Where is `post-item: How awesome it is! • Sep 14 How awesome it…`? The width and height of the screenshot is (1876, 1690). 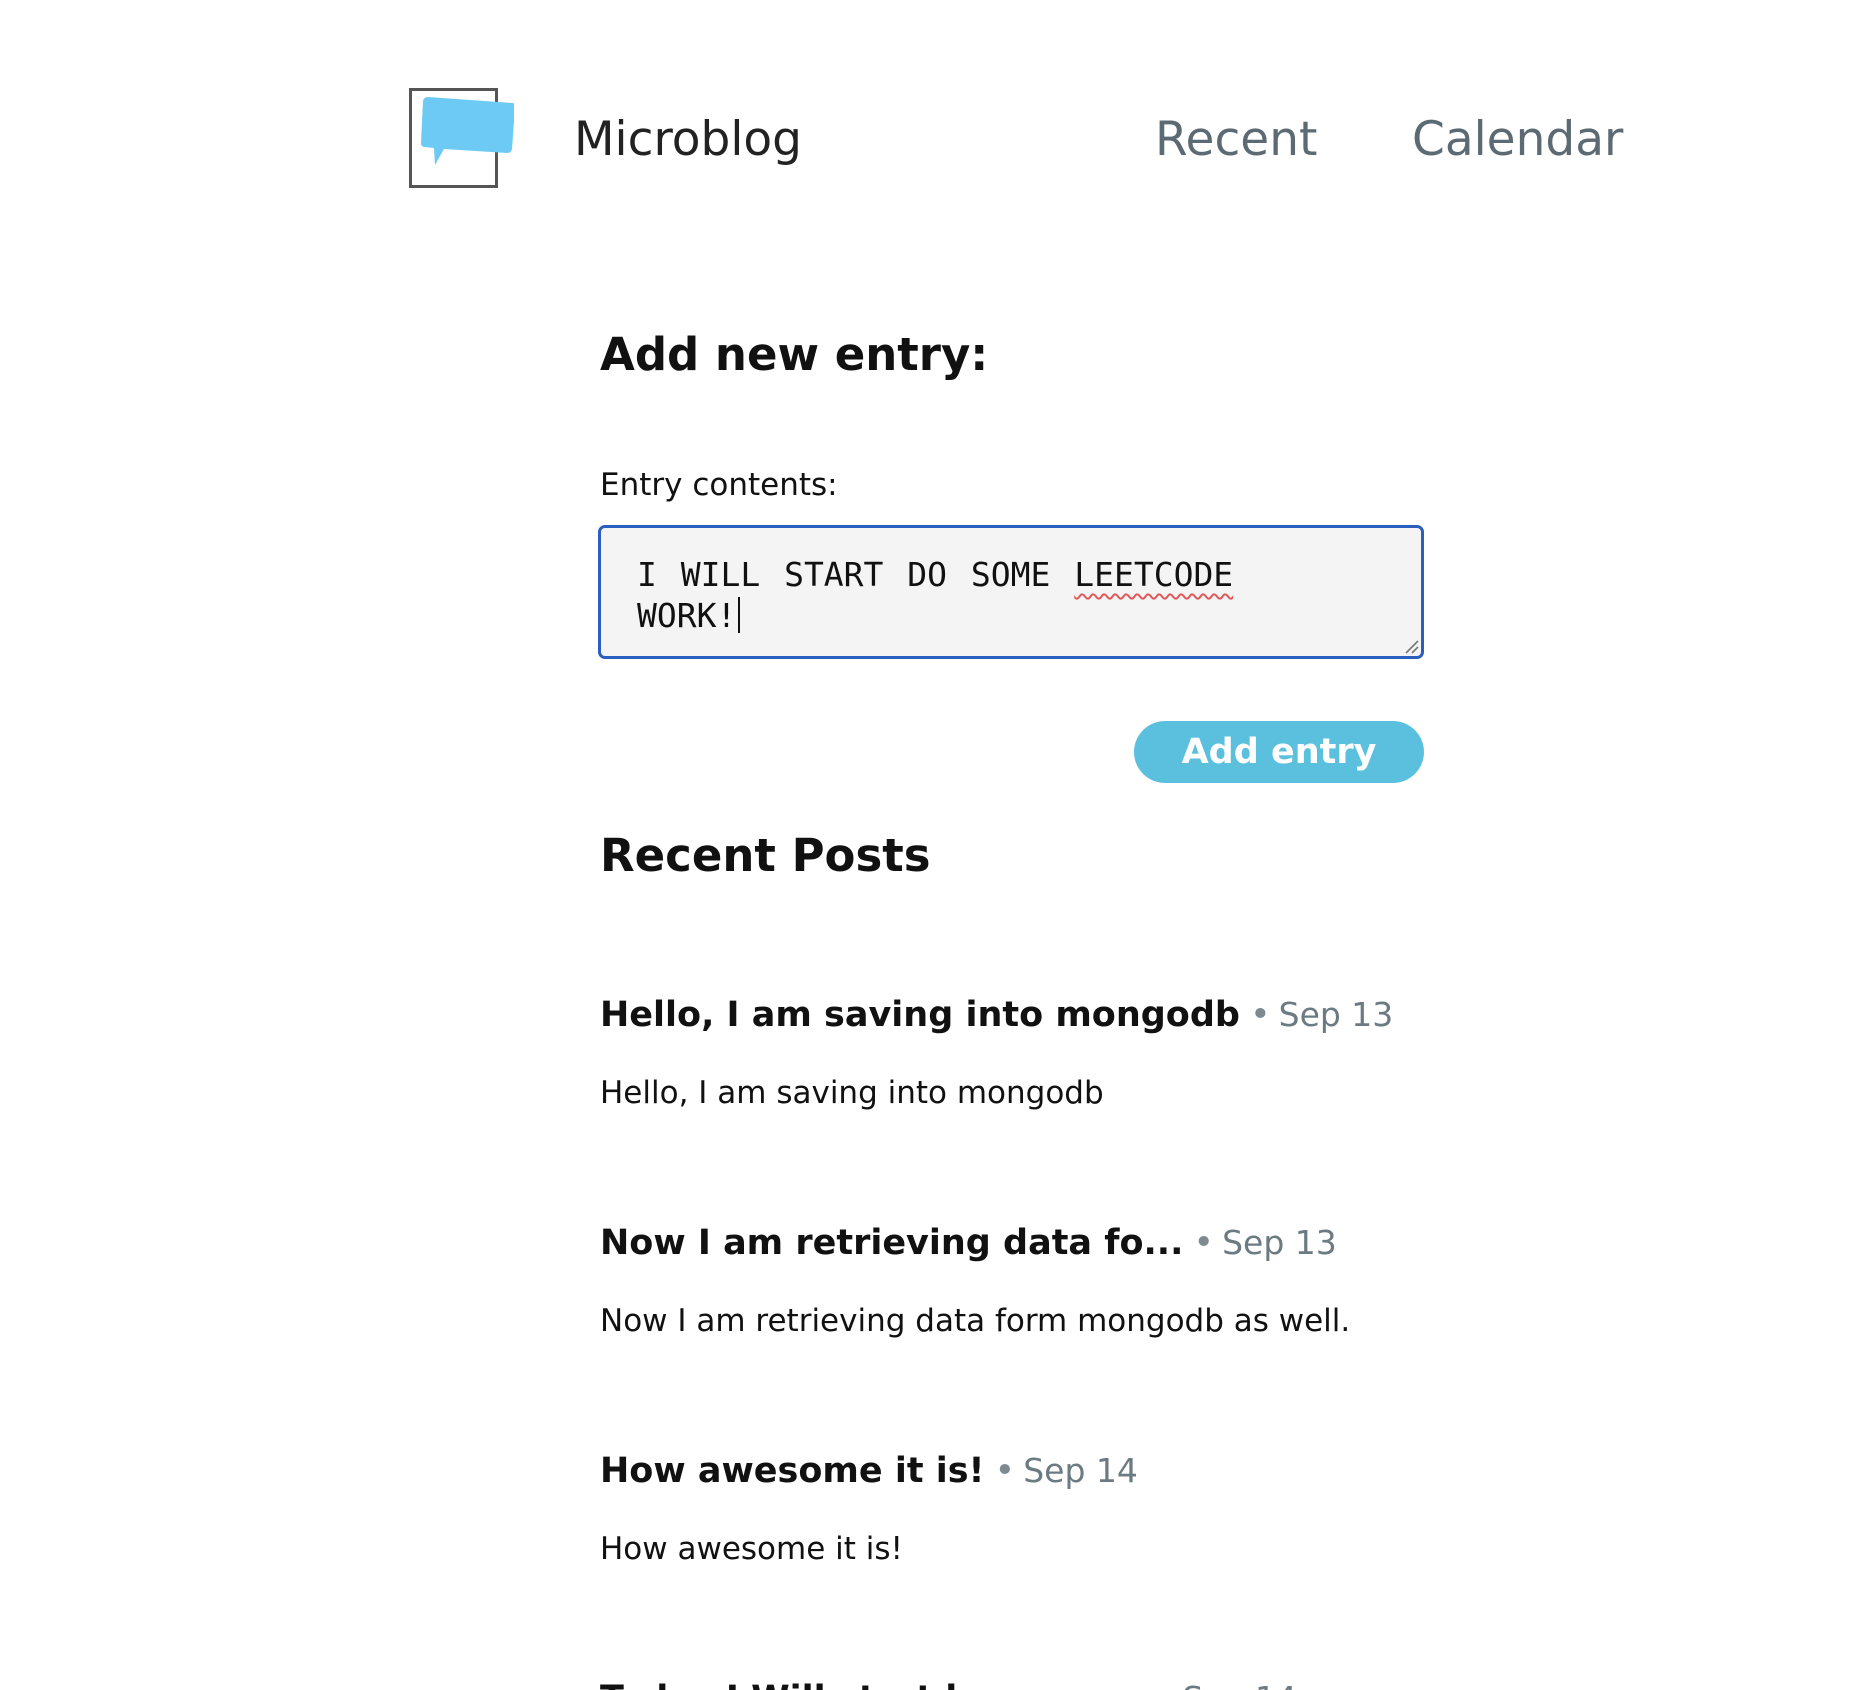
post-item: How awesome it is! • Sep 14 How awesome it… is located at coordinates (1050, 1509).